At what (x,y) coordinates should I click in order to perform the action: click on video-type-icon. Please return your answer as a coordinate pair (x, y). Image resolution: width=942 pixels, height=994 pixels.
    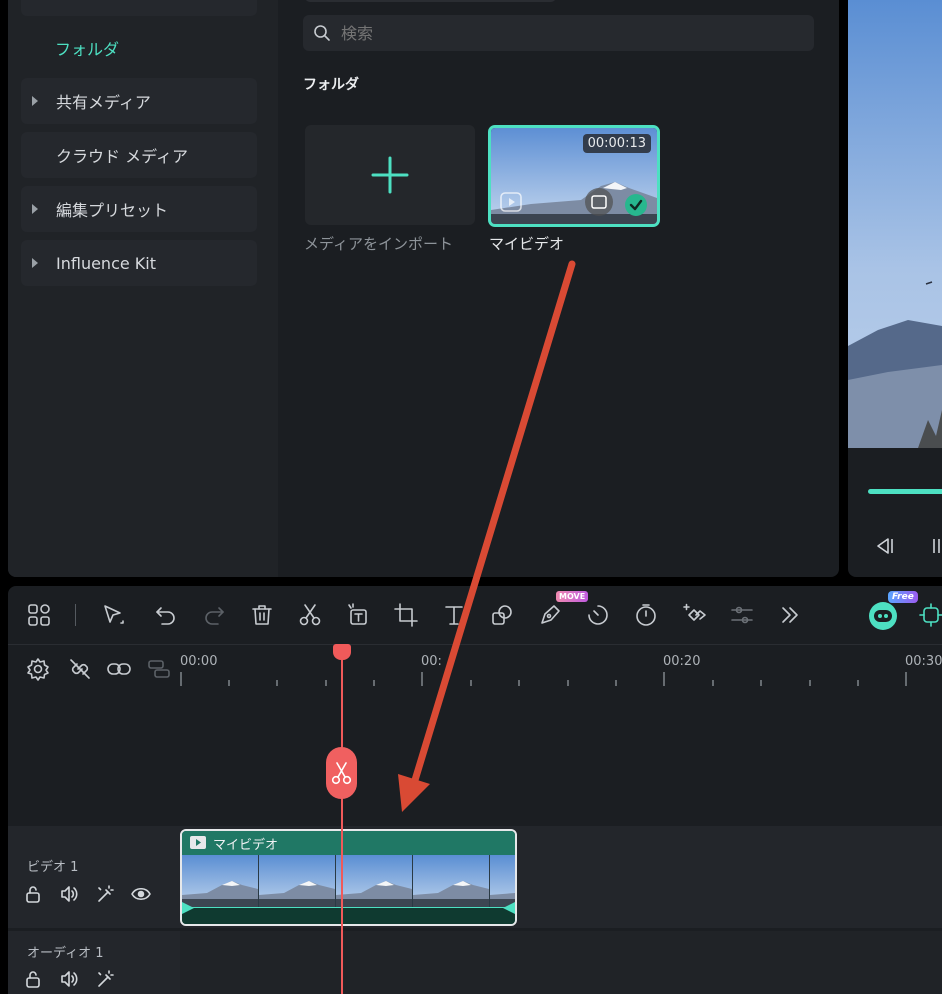
    Looking at the image, I should click on (511, 202).